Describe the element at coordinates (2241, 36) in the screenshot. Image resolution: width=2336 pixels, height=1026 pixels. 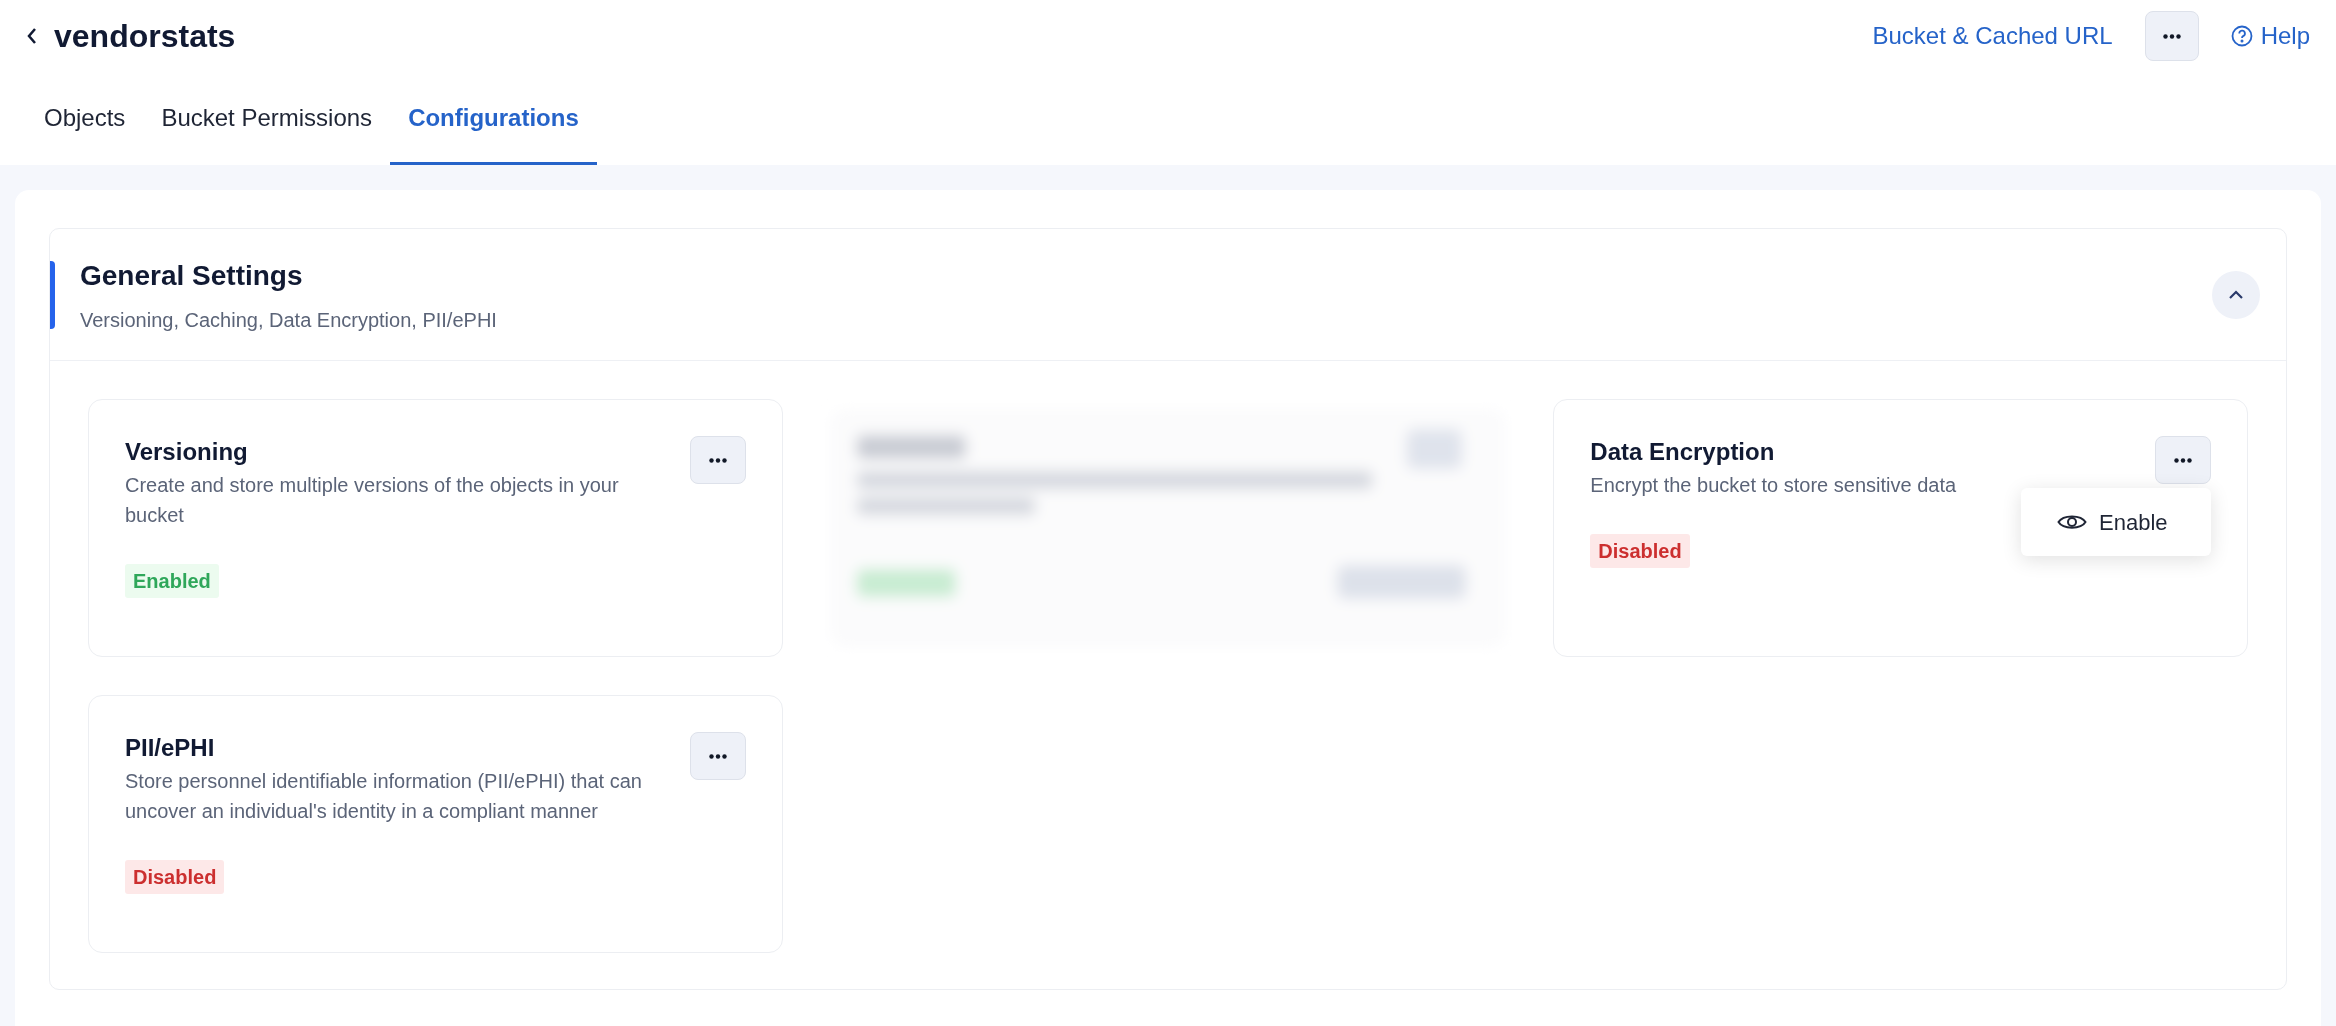
I see `help-icon` at that location.